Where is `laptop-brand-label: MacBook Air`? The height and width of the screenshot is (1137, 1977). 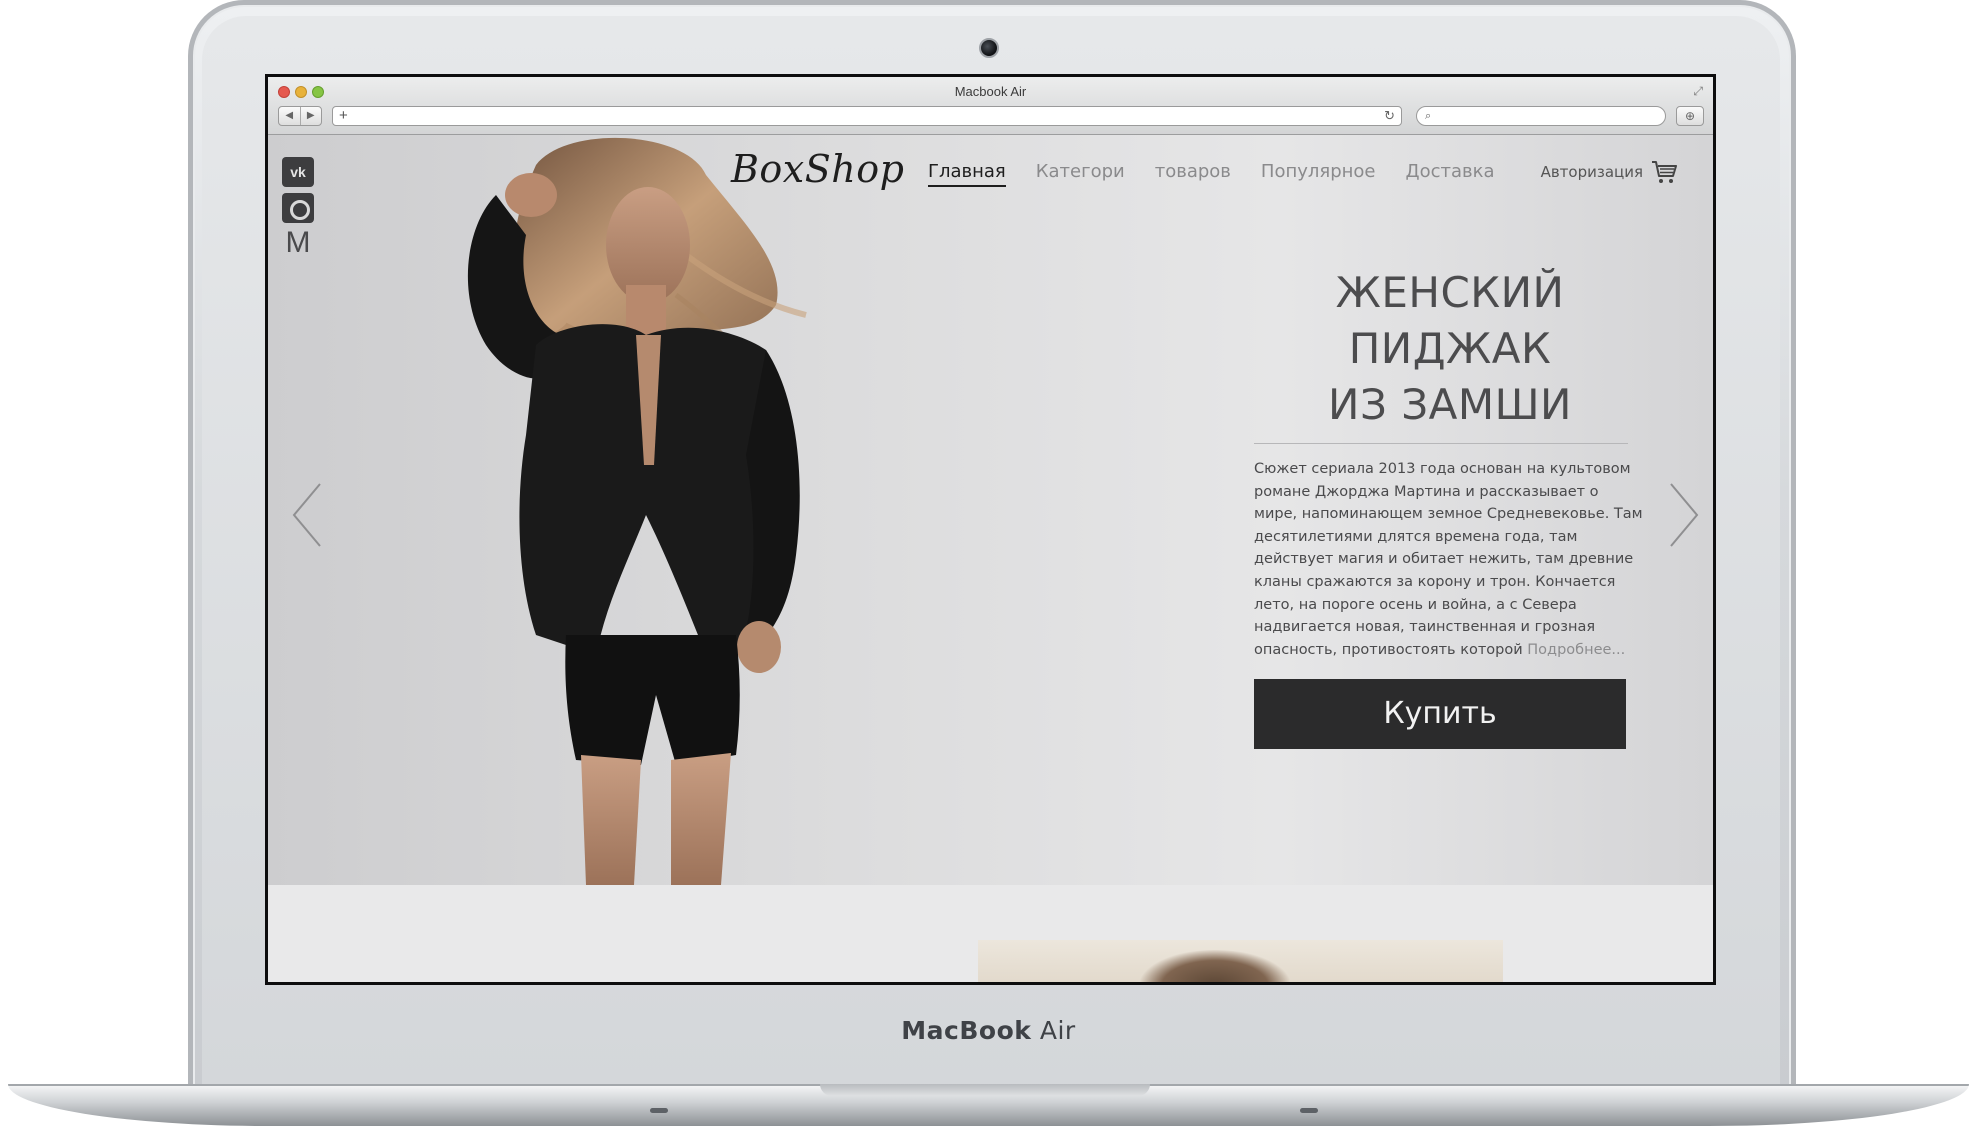
laptop-brand-label: MacBook Air is located at coordinates (988, 1030).